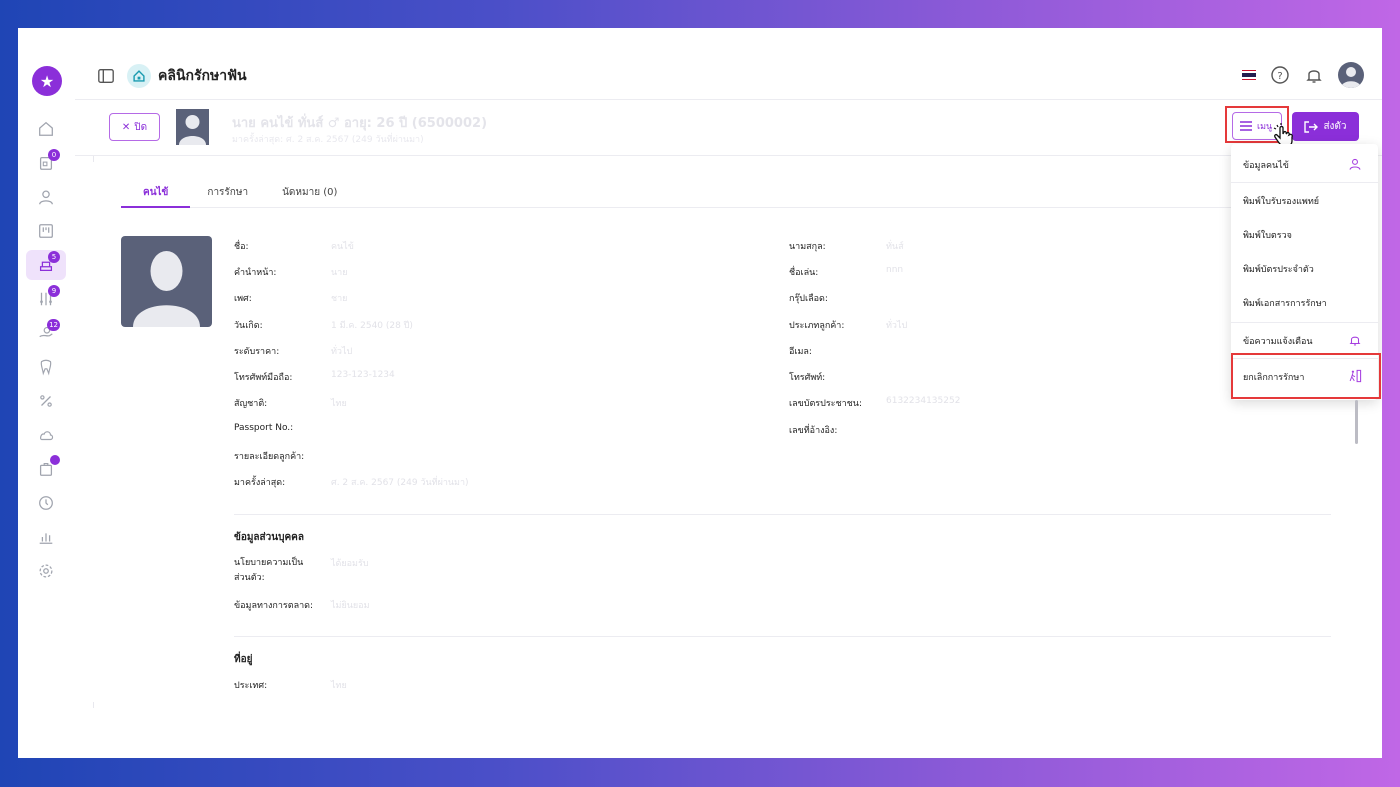 Image resolution: width=1400 pixels, height=787 pixels. Describe the element at coordinates (46, 265) in the screenshot. I see `sidebar-item-treatment: 5` at that location.